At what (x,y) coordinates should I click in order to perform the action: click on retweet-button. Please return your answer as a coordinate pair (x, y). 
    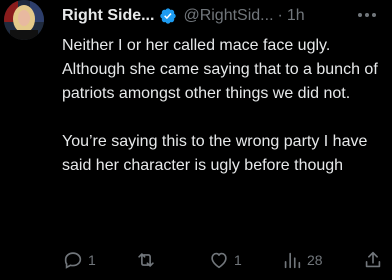
    Looking at the image, I should click on (148, 260).